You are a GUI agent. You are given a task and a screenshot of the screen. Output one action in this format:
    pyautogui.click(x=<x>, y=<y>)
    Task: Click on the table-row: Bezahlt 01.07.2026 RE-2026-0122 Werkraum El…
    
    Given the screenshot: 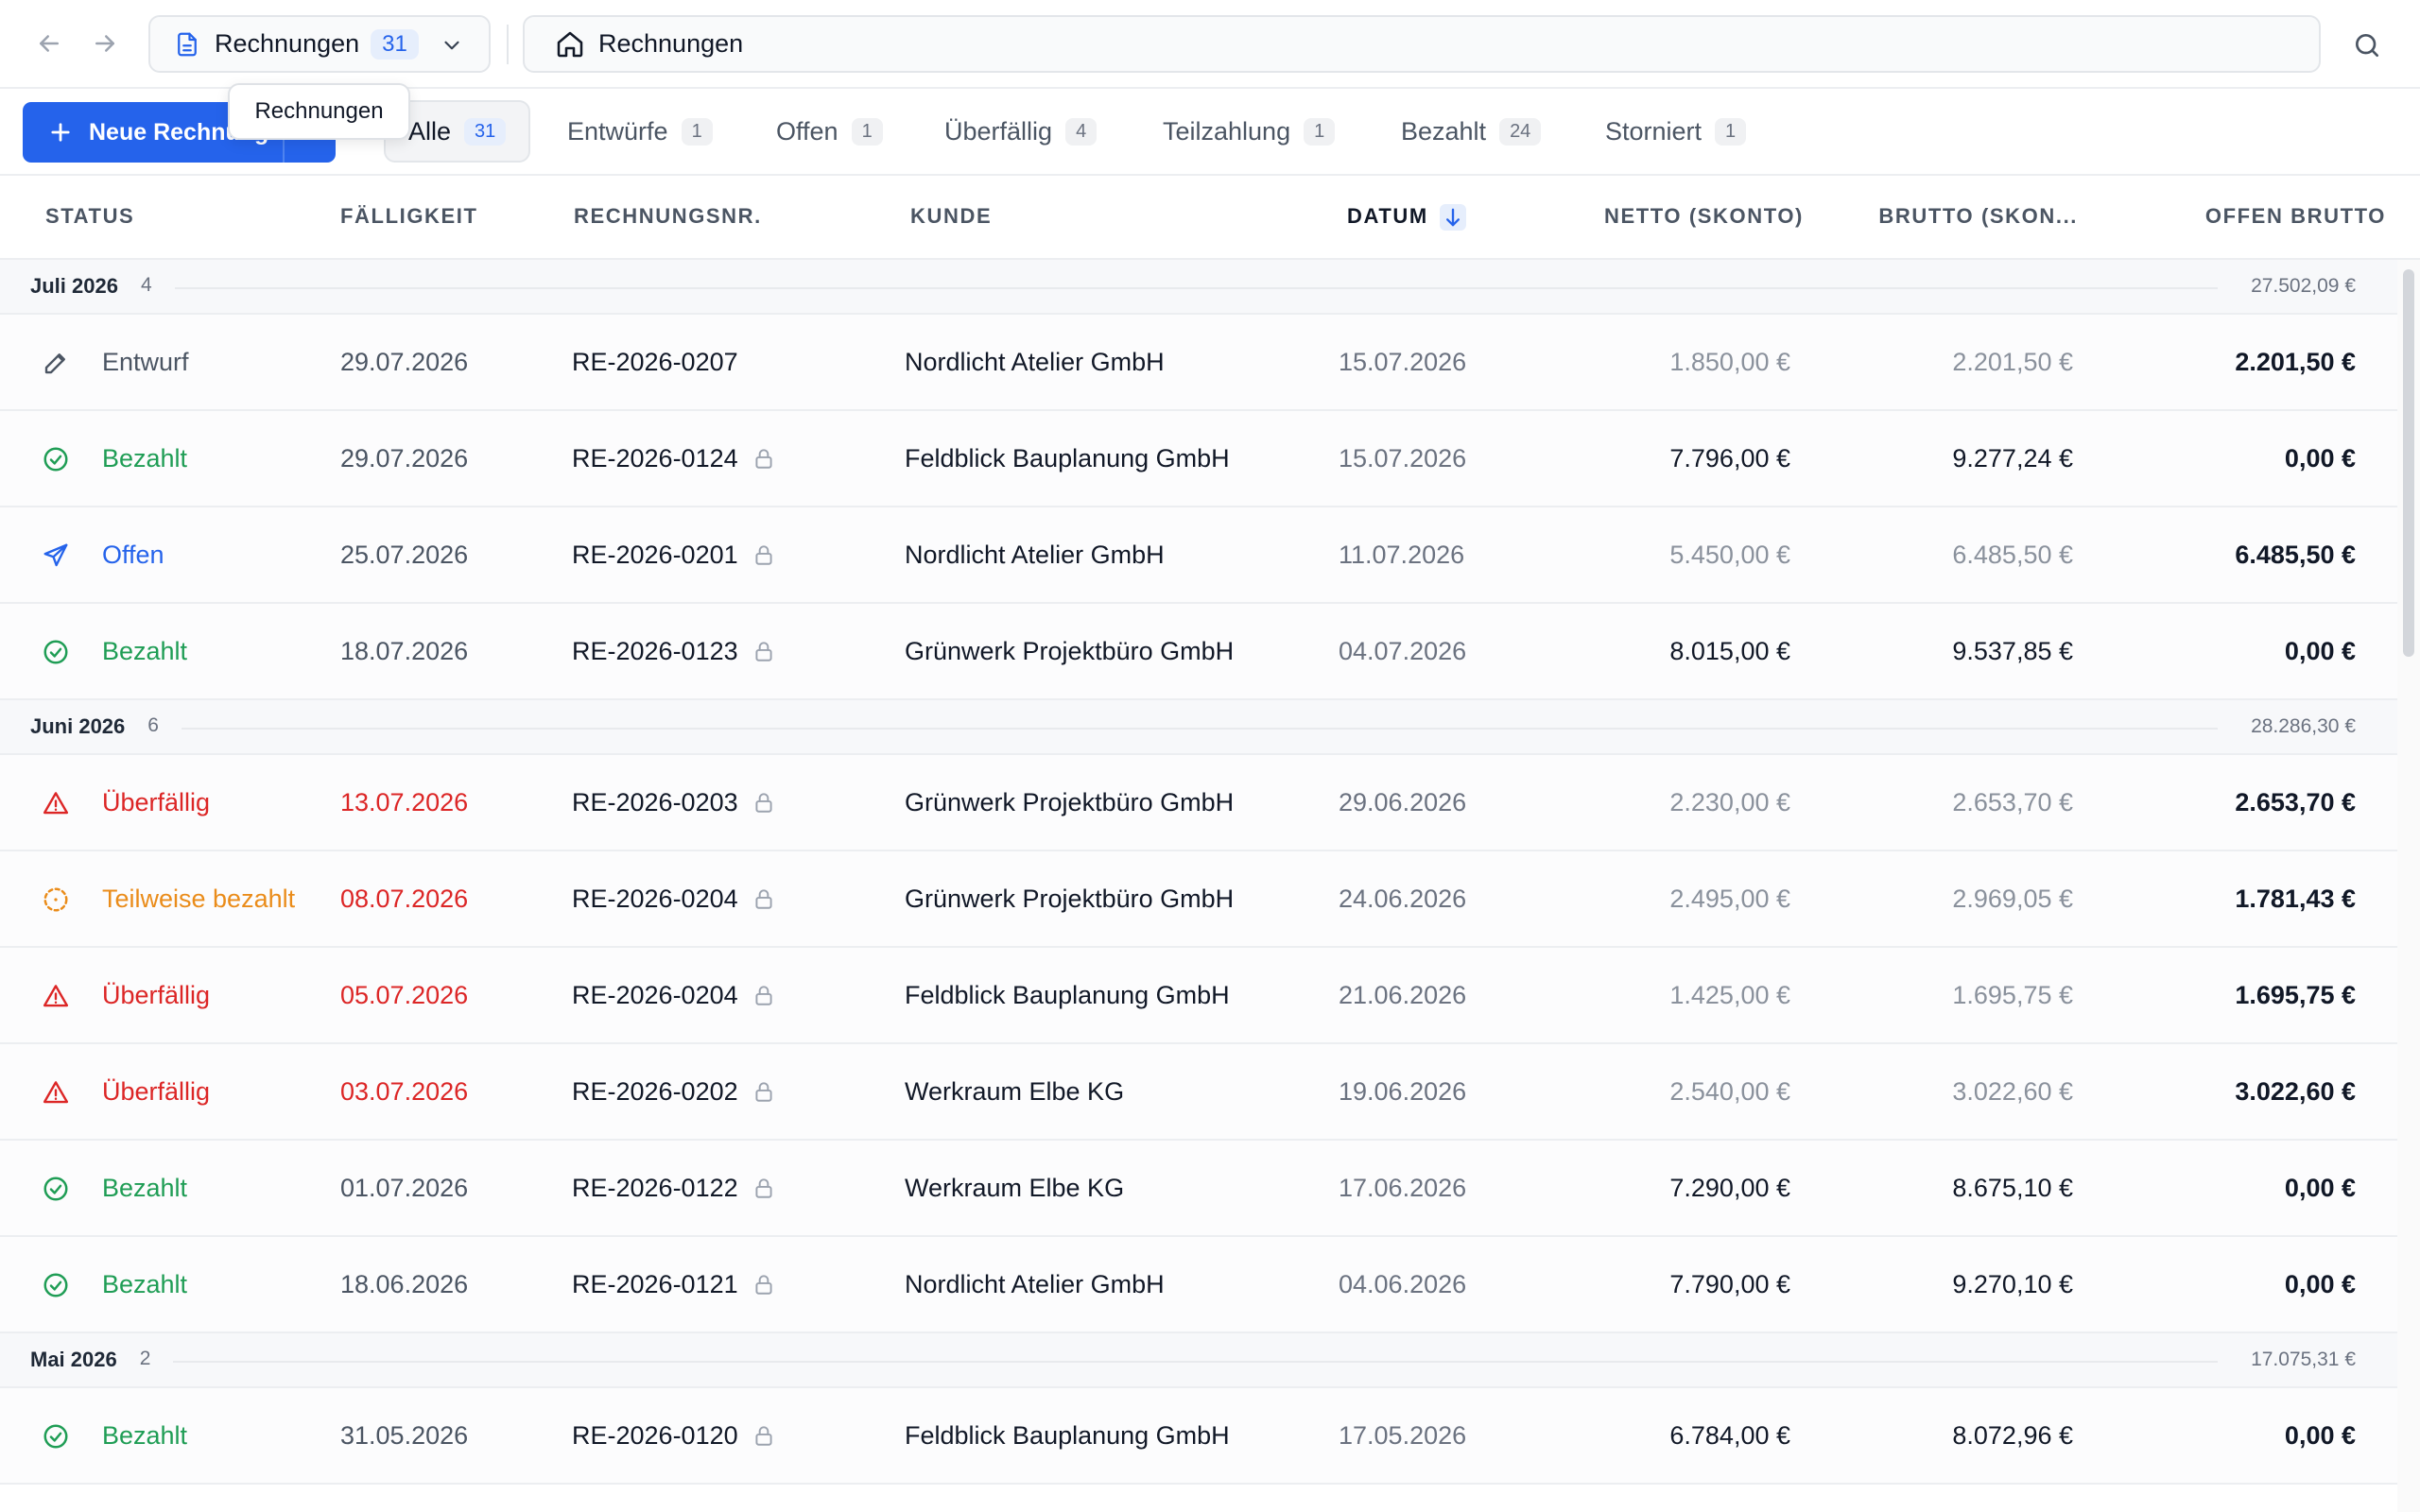 What is the action you would take?
    pyautogui.click(x=1198, y=1189)
    